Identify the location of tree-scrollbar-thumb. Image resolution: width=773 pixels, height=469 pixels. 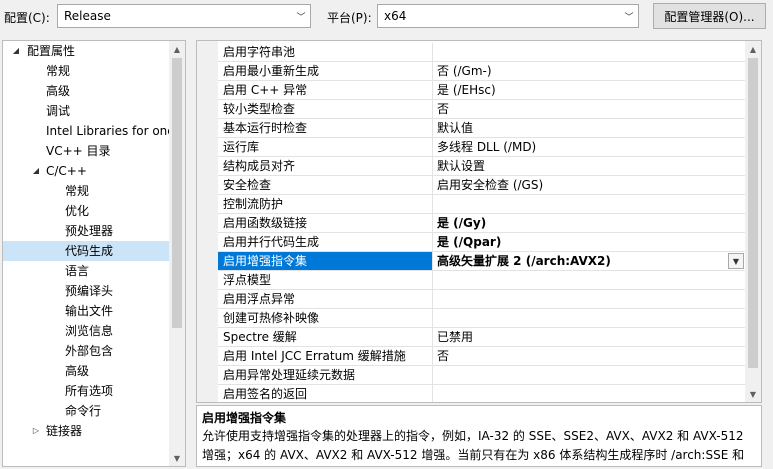
(177, 193).